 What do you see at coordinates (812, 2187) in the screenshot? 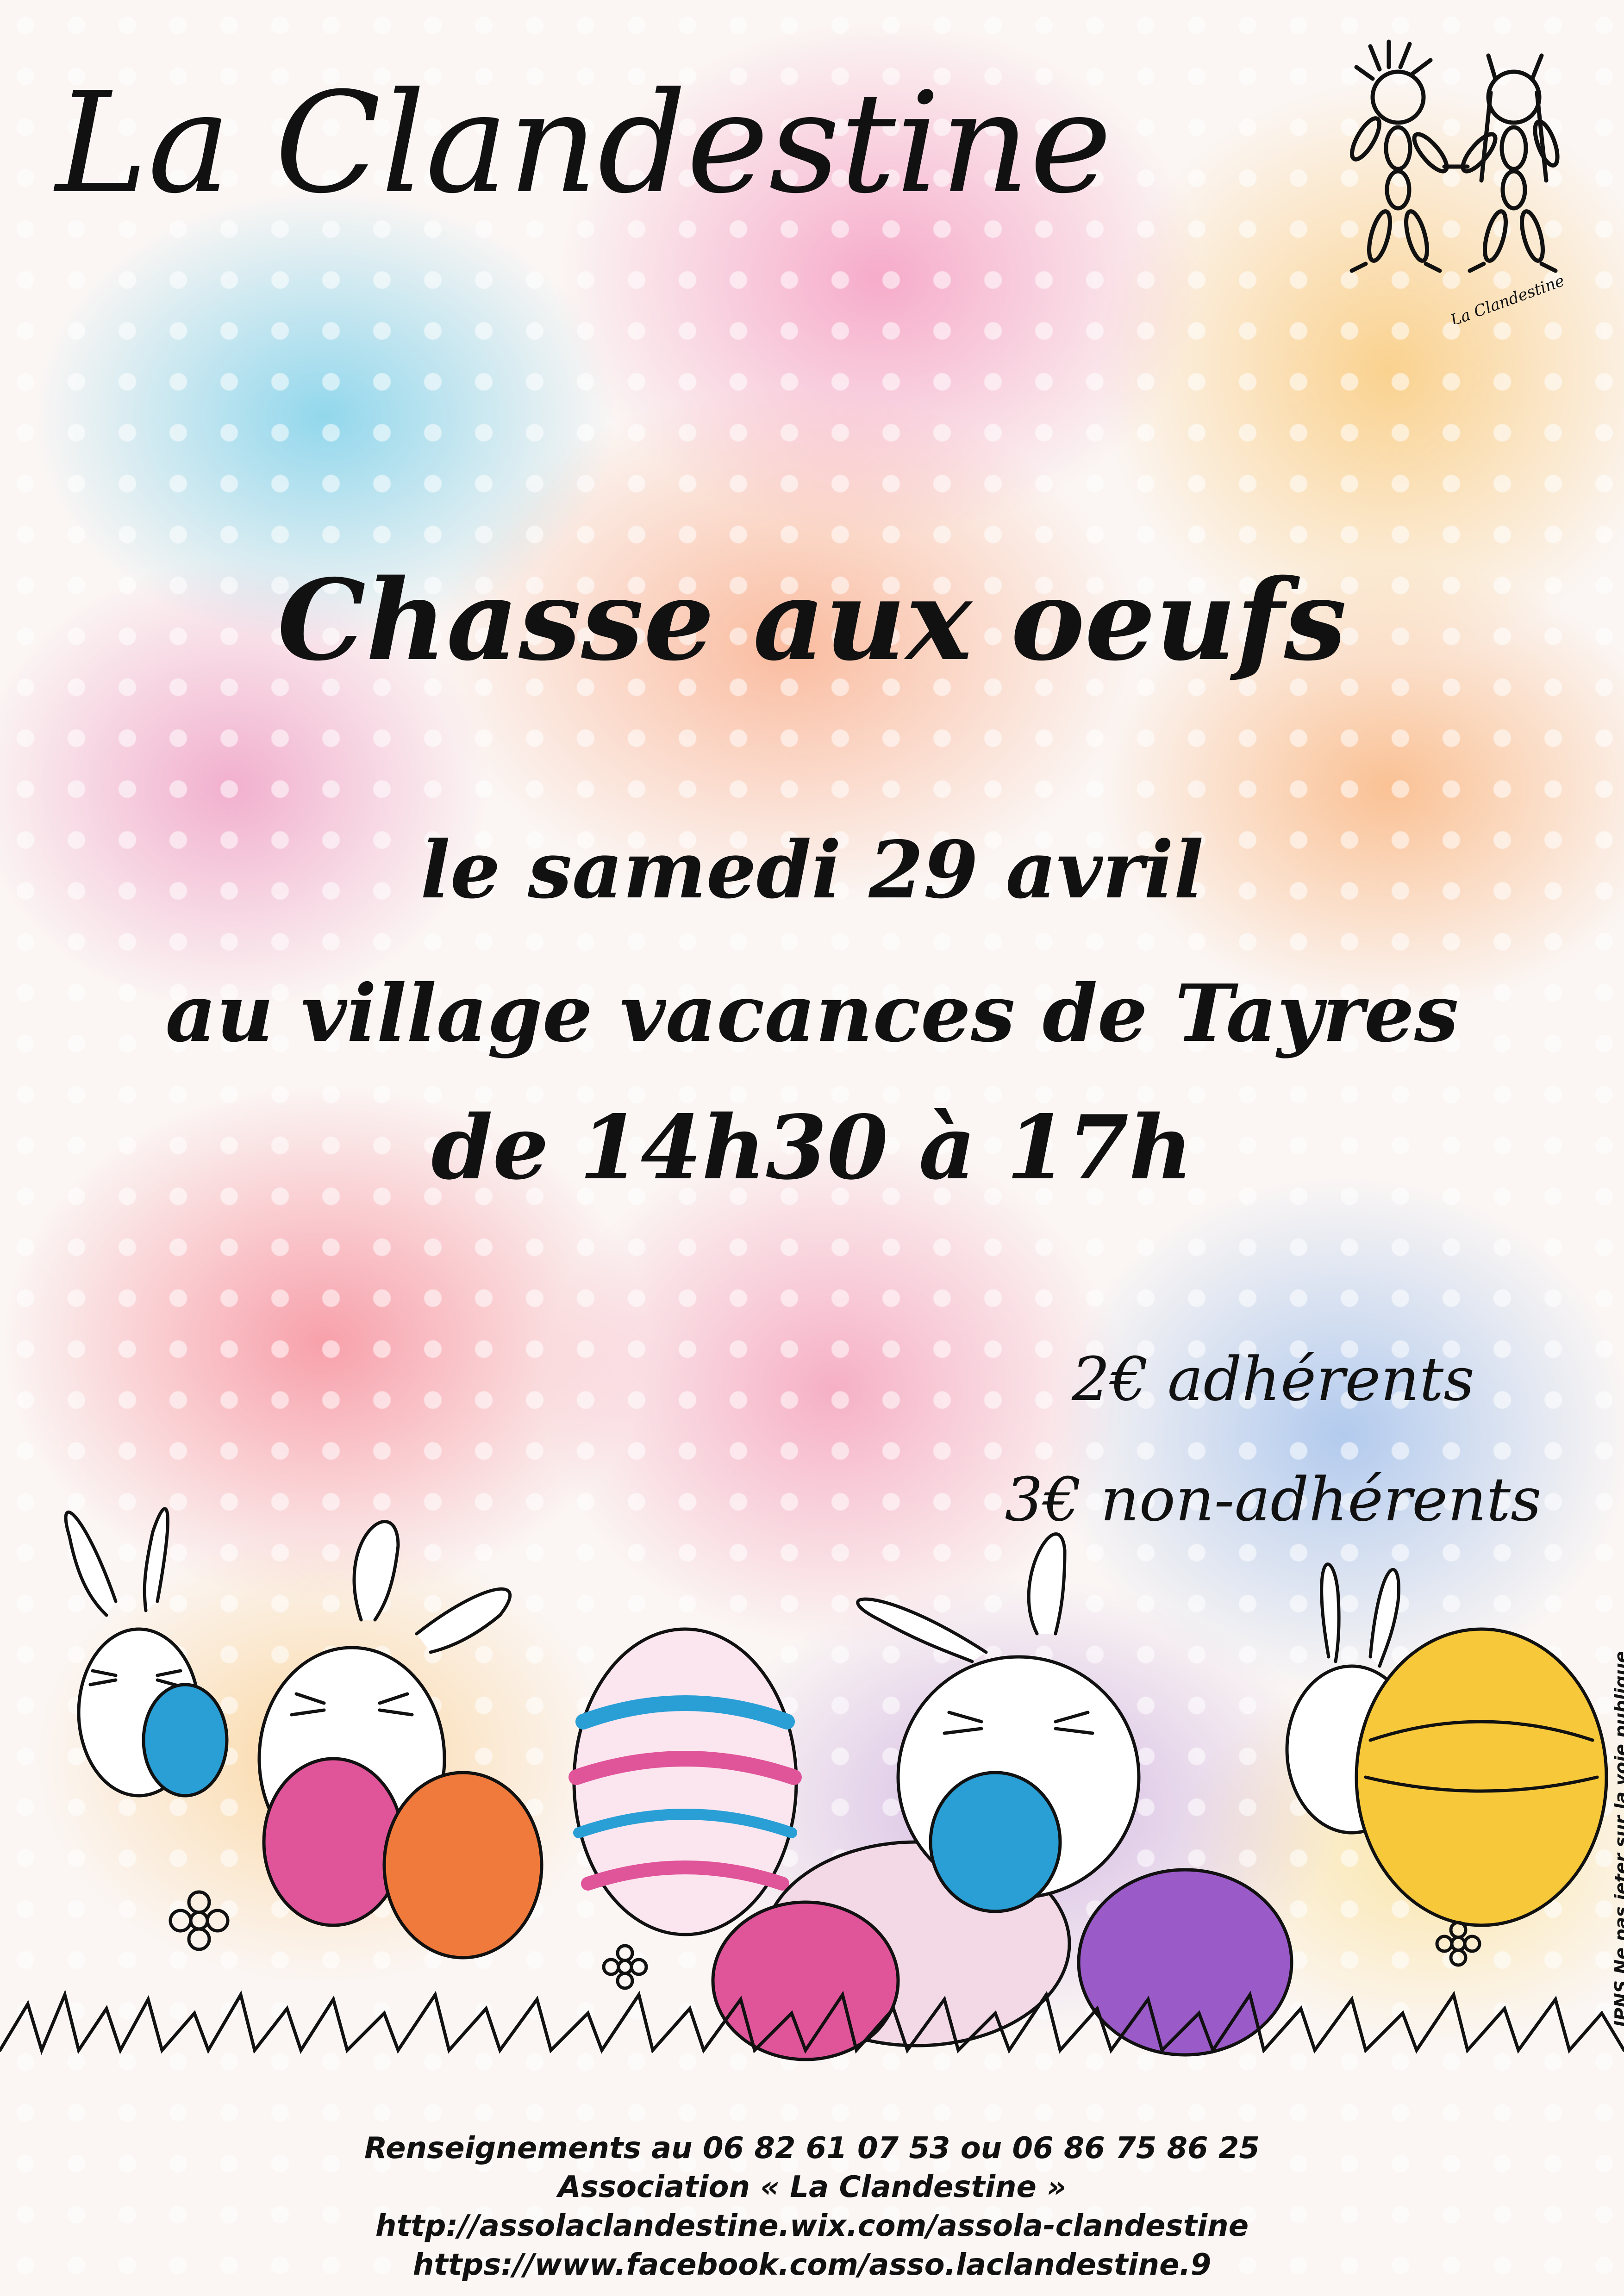
I see `association-line: Association « La Clandestine »` at bounding box center [812, 2187].